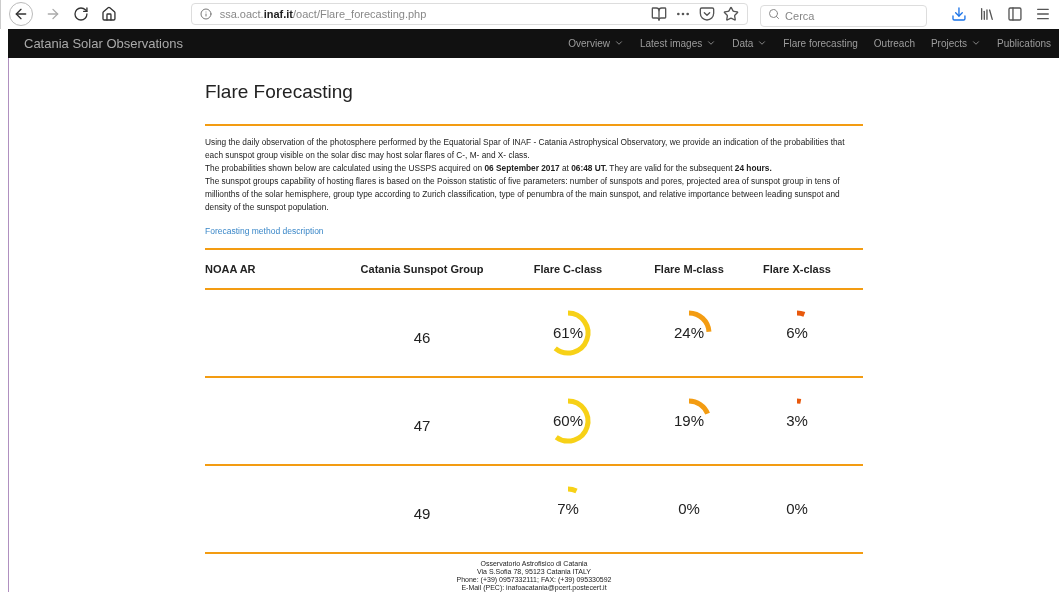 This screenshot has width=1059, height=592. I want to click on site-brand: Catania Solar Observations, so click(103, 43).